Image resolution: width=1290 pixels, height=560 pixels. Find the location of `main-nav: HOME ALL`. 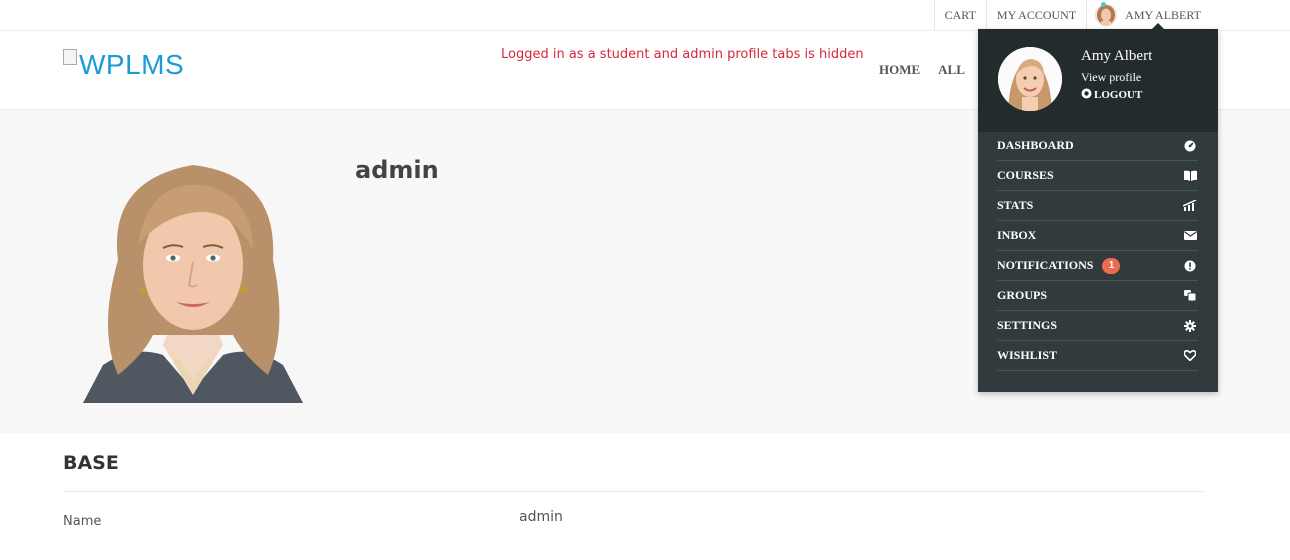

main-nav: HOME ALL is located at coordinates (922, 70).